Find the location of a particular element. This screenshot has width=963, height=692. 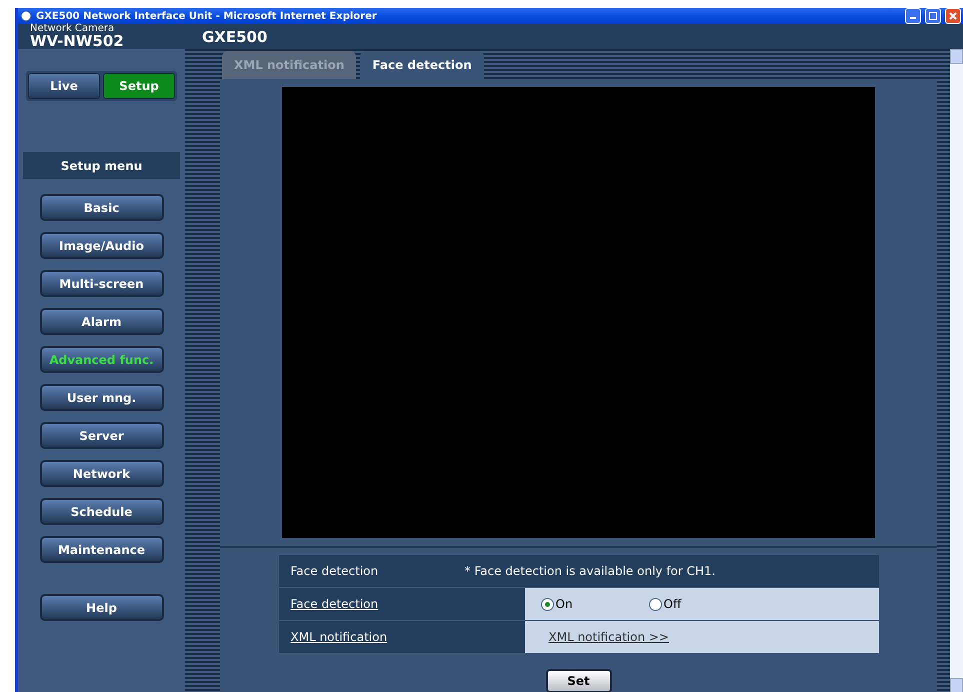

tab: Face detection is located at coordinates (422, 65).